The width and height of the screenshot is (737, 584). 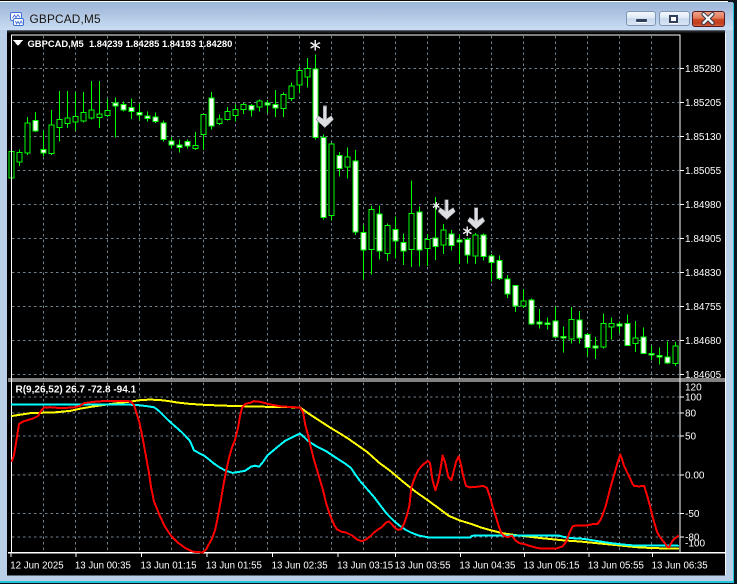 I want to click on svg-text: 100, so click(x=693, y=398).